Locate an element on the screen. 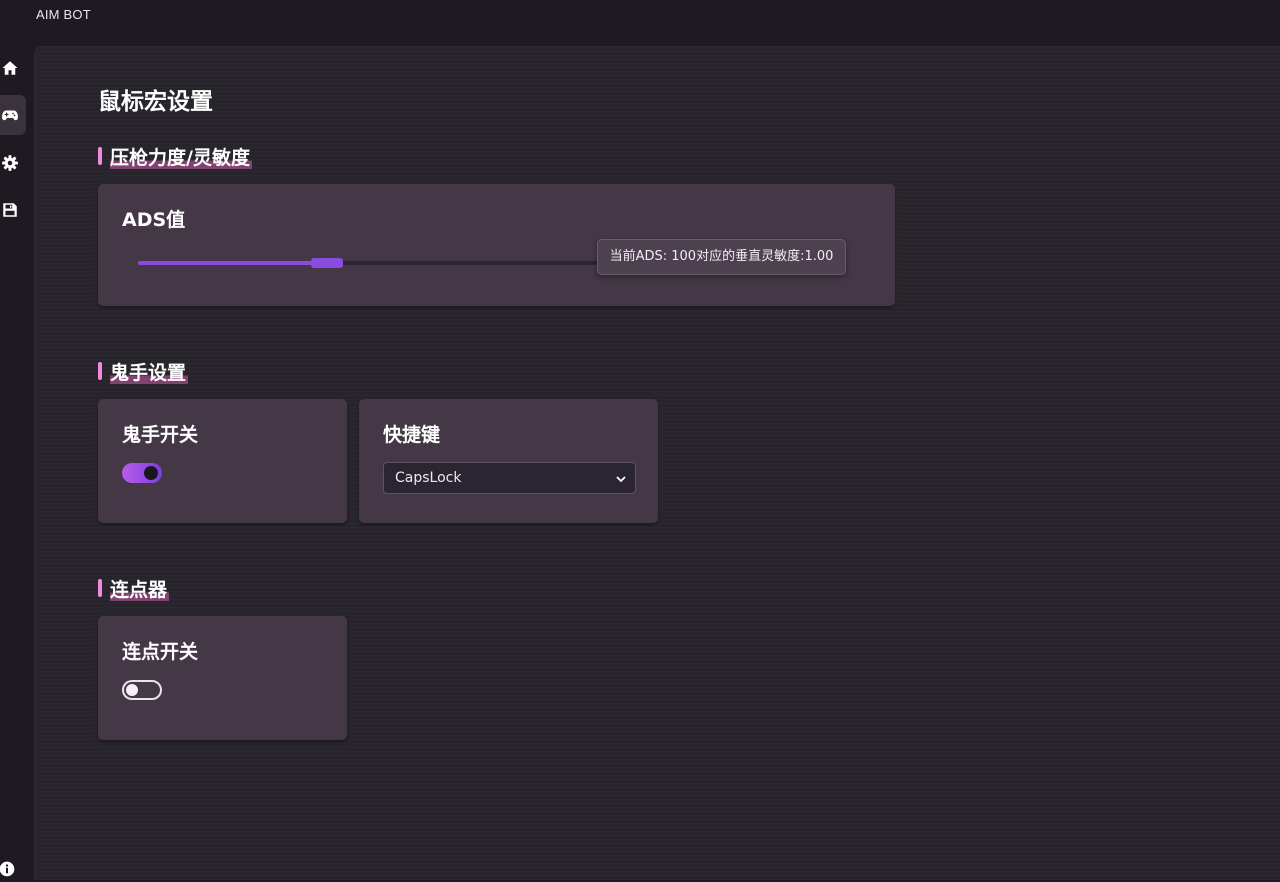 The width and height of the screenshot is (1280, 882). ads-label: ADS值 is located at coordinates (154, 220).